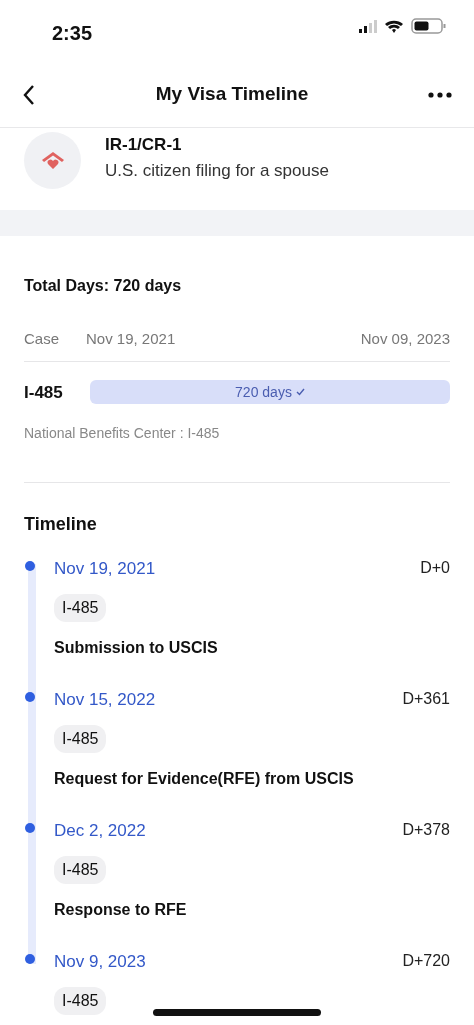 Image resolution: width=474 pixels, height=1025 pixels. I want to click on event-date: Dec 2, 2022, so click(100, 831).